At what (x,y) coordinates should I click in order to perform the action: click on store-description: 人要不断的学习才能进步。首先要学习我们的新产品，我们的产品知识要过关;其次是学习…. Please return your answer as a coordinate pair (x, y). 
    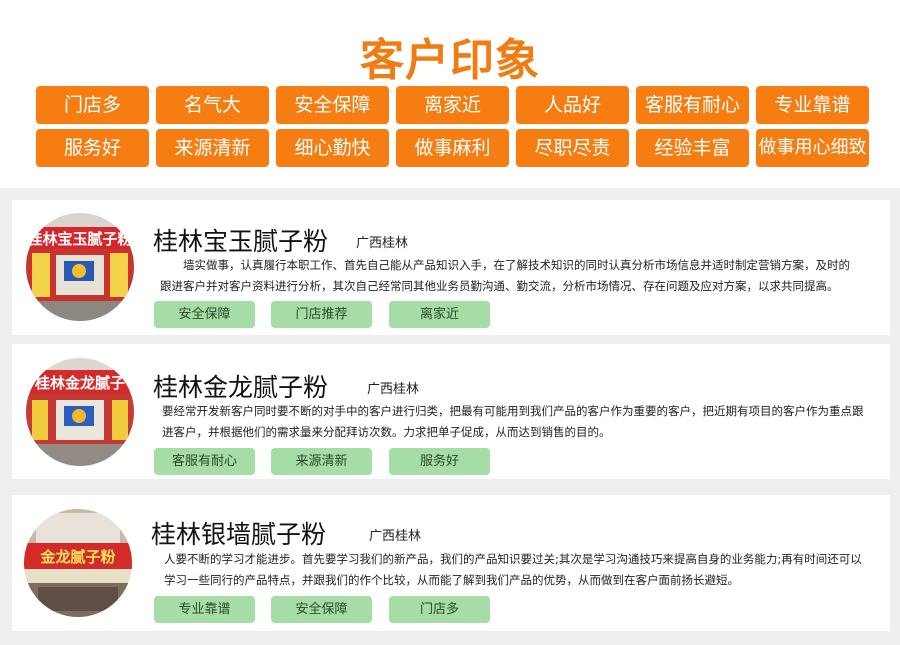
    Looking at the image, I should click on (524, 570).